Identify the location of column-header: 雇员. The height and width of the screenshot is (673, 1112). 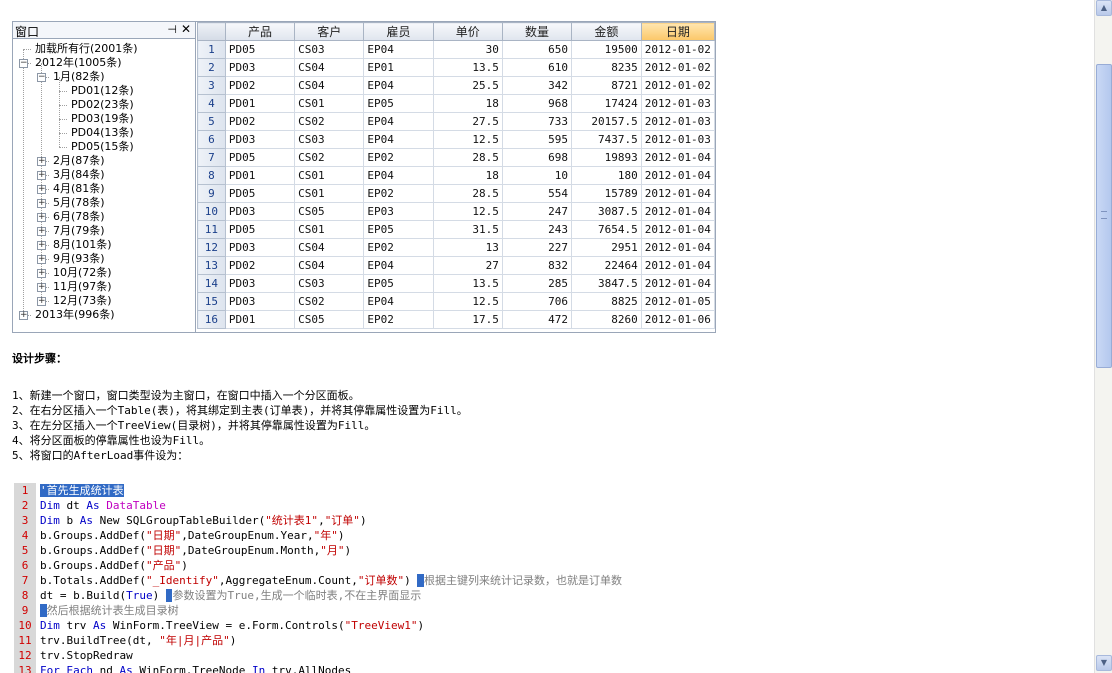
(398, 31).